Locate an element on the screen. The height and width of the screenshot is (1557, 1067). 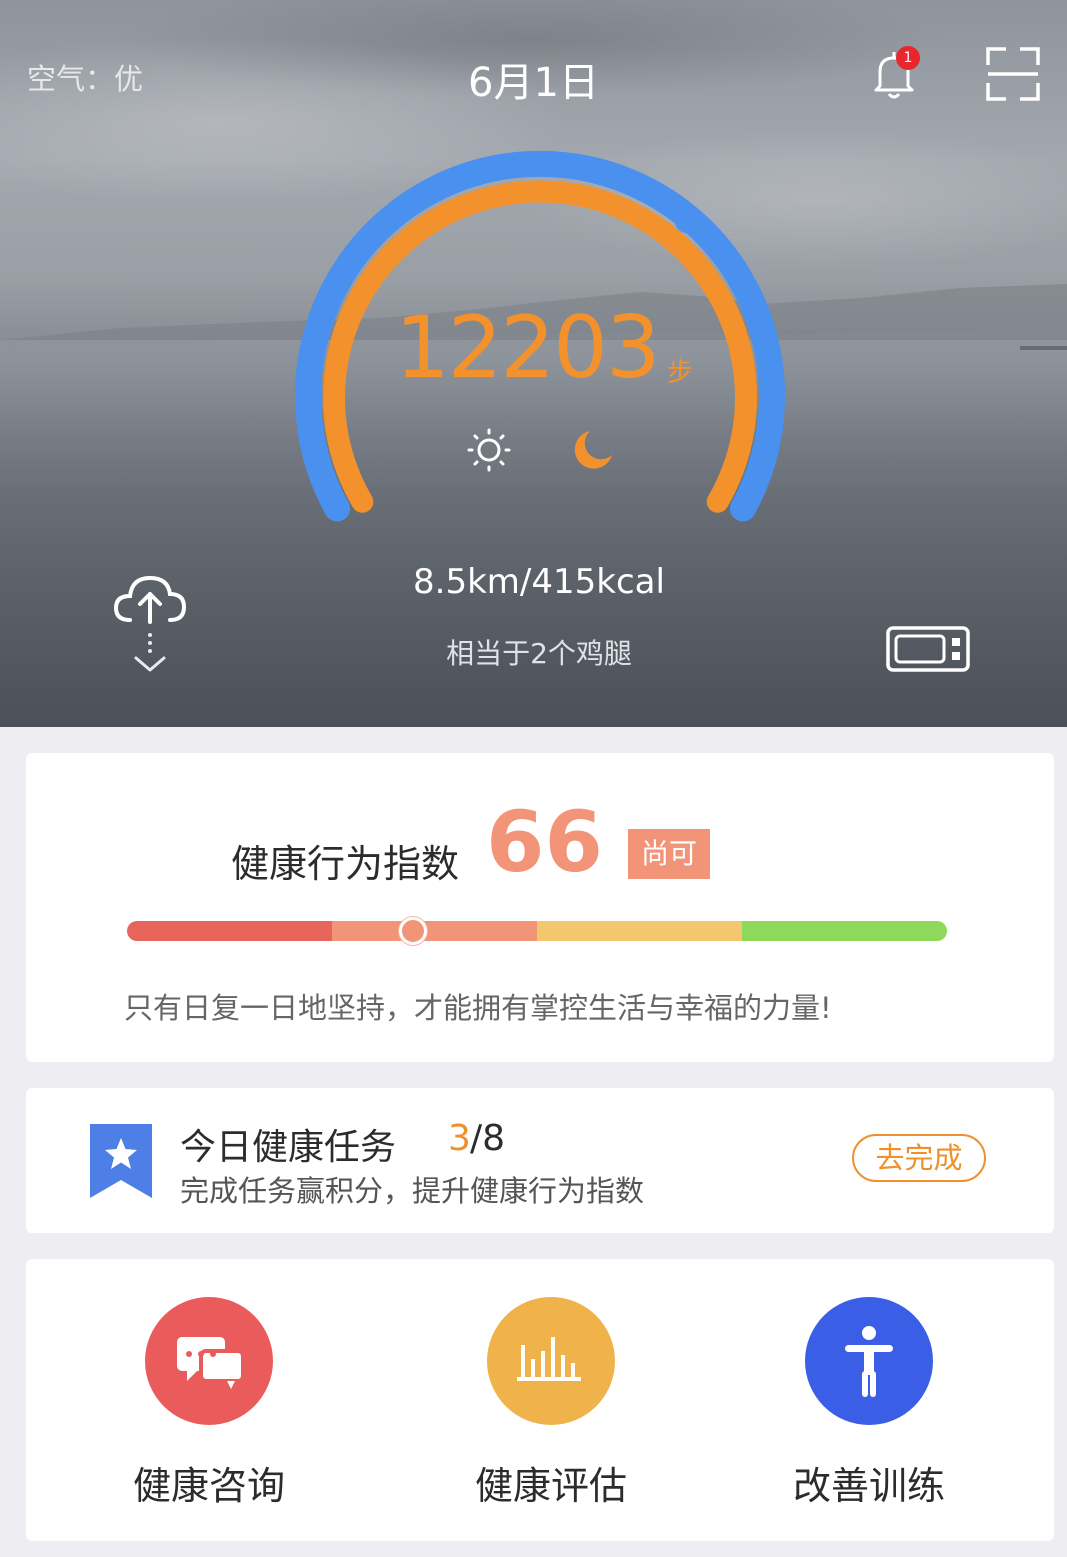
person-icon is located at coordinates (869, 1361).